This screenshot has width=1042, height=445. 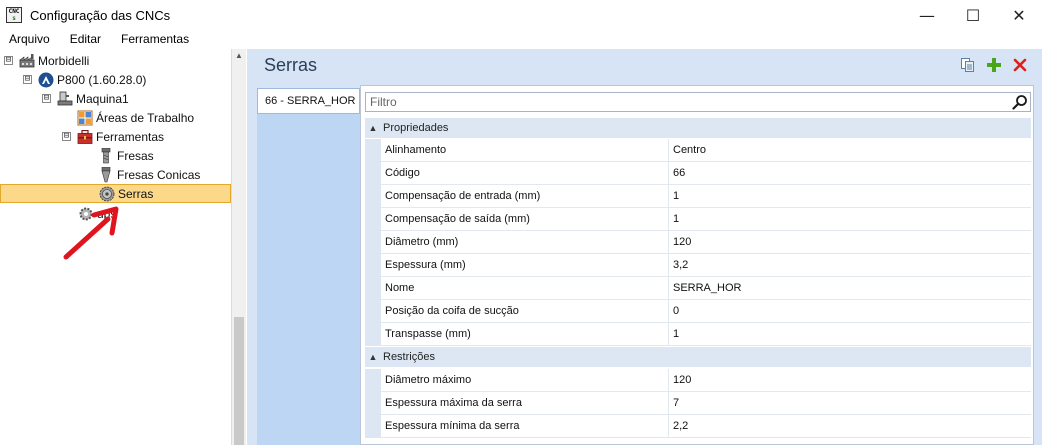 What do you see at coordinates (850, 311) in the screenshot?
I see `property-value: 0` at bounding box center [850, 311].